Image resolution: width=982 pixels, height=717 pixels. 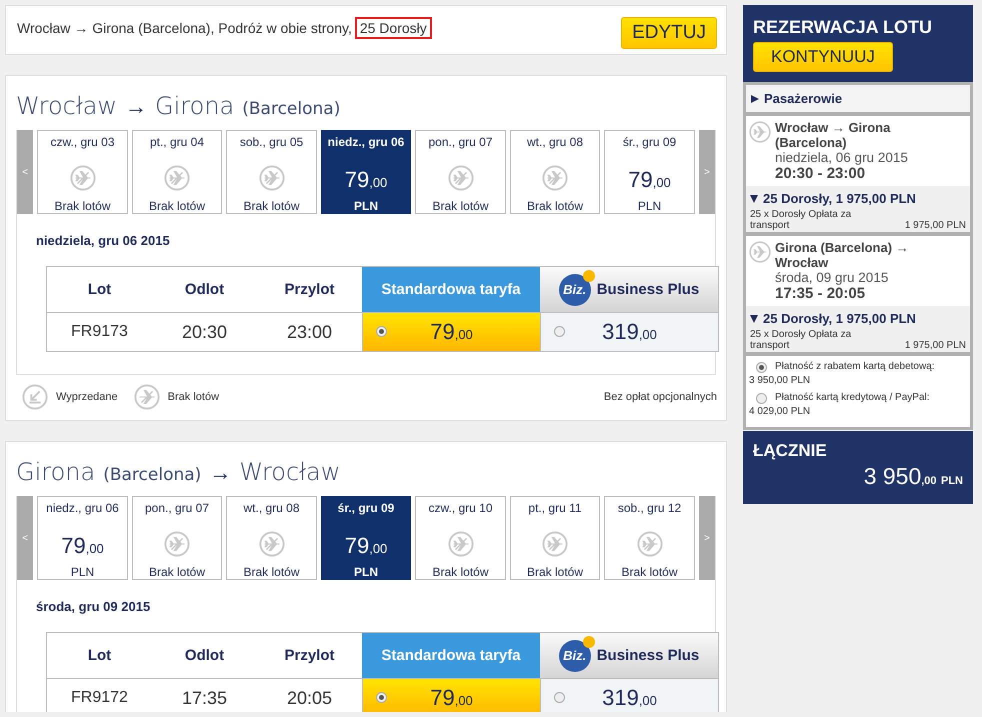 What do you see at coordinates (912, 476) in the screenshot?
I see `total-price: 3 950,00 PLN` at bounding box center [912, 476].